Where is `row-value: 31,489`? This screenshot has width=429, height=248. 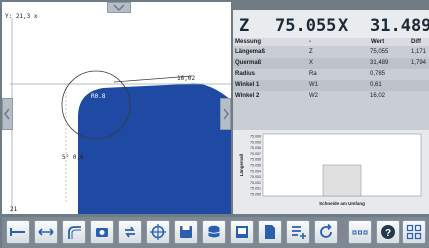
row-value: 31,489 is located at coordinates (379, 63).